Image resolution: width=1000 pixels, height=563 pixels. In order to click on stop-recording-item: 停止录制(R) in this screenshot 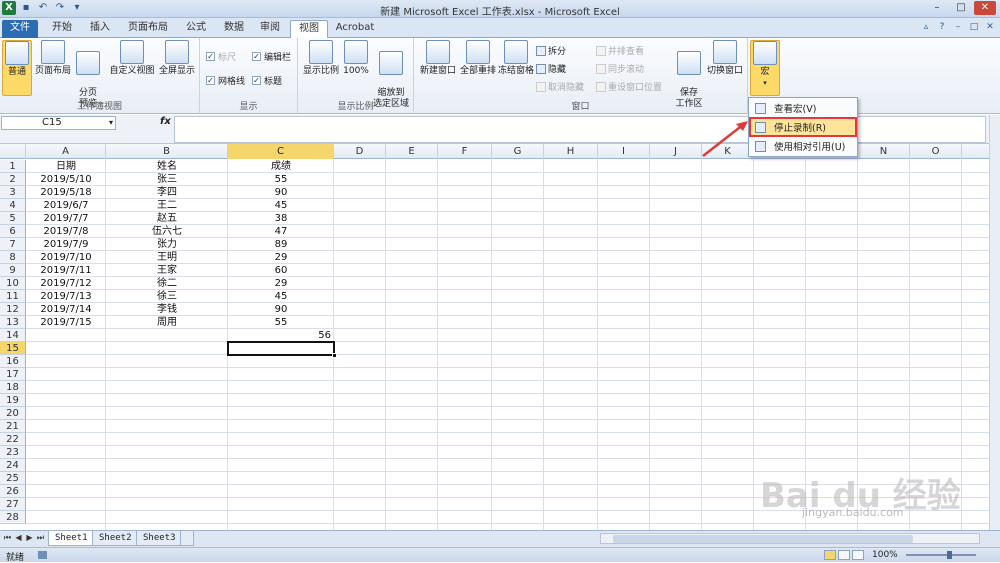, I will do `click(803, 127)`.